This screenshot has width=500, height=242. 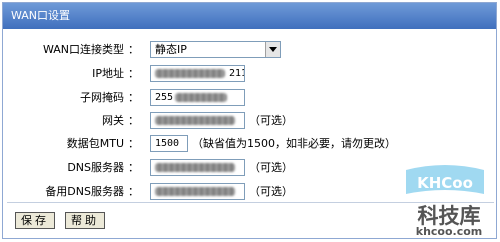 I want to click on gateway-label: 网关, so click(x=113, y=120).